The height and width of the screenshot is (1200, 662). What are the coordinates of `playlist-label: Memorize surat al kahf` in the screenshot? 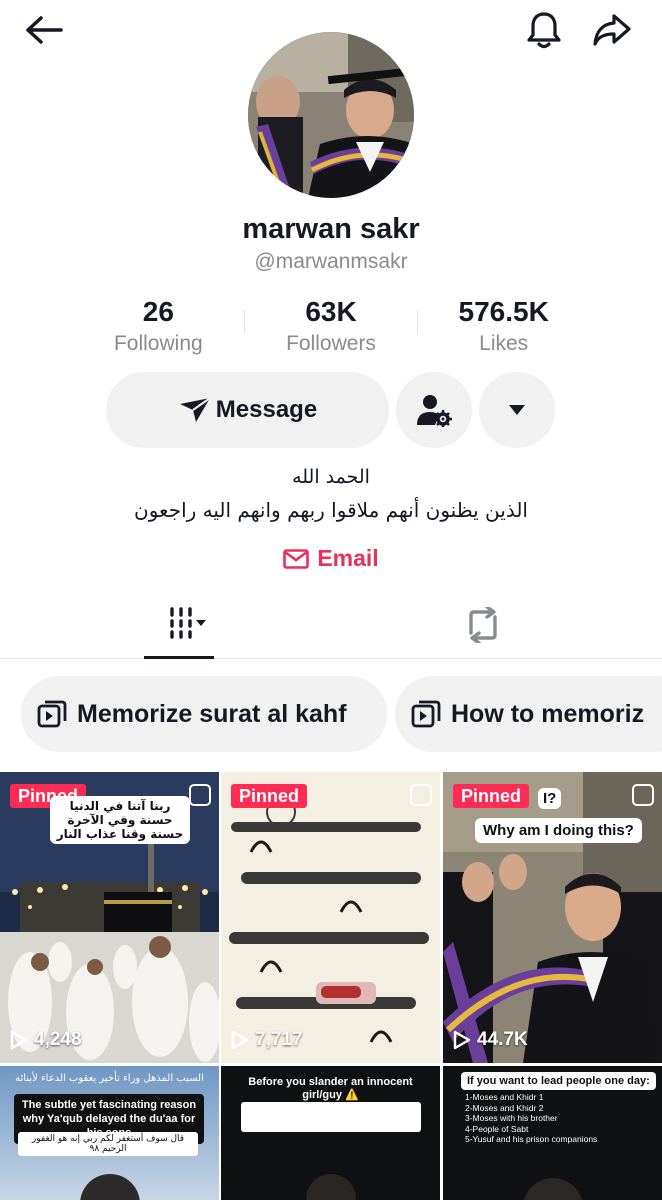 It's located at (212, 713).